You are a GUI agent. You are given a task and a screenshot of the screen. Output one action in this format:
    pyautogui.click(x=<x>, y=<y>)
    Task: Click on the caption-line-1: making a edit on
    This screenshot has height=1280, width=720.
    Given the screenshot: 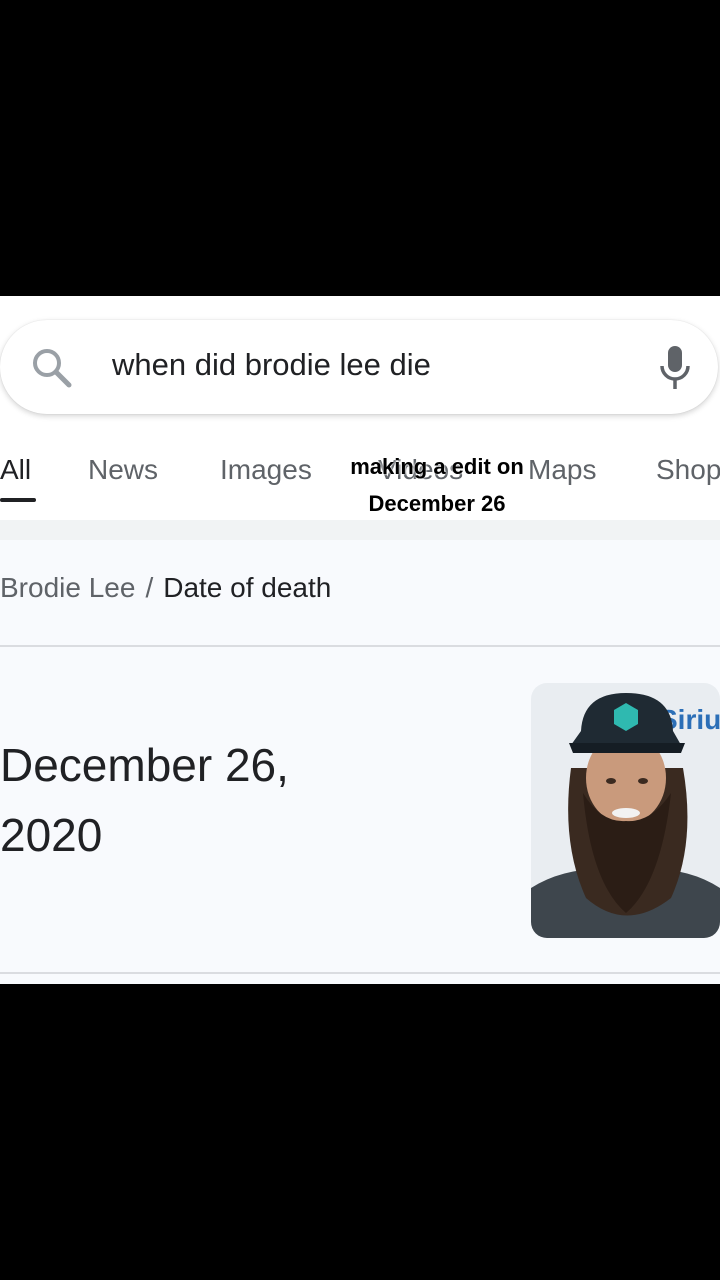 What is the action you would take?
    pyautogui.click(x=437, y=466)
    